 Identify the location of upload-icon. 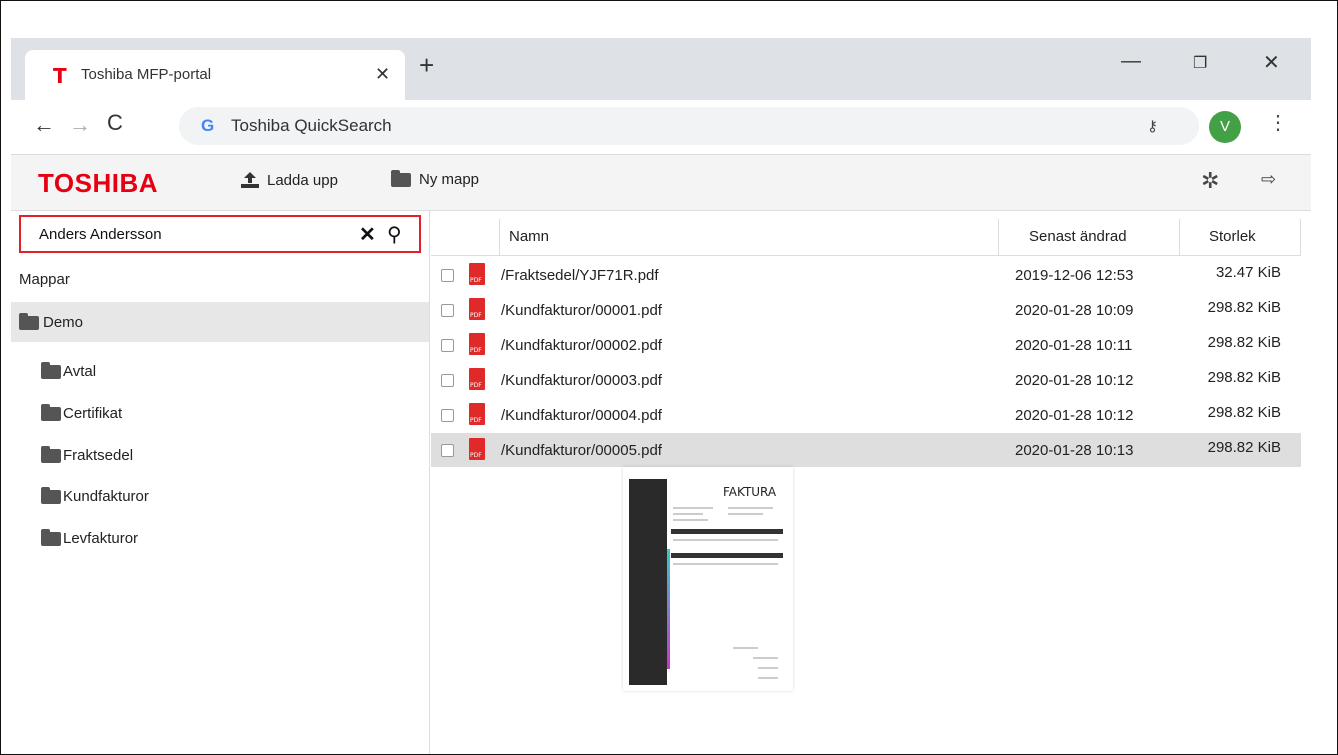
(250, 180).